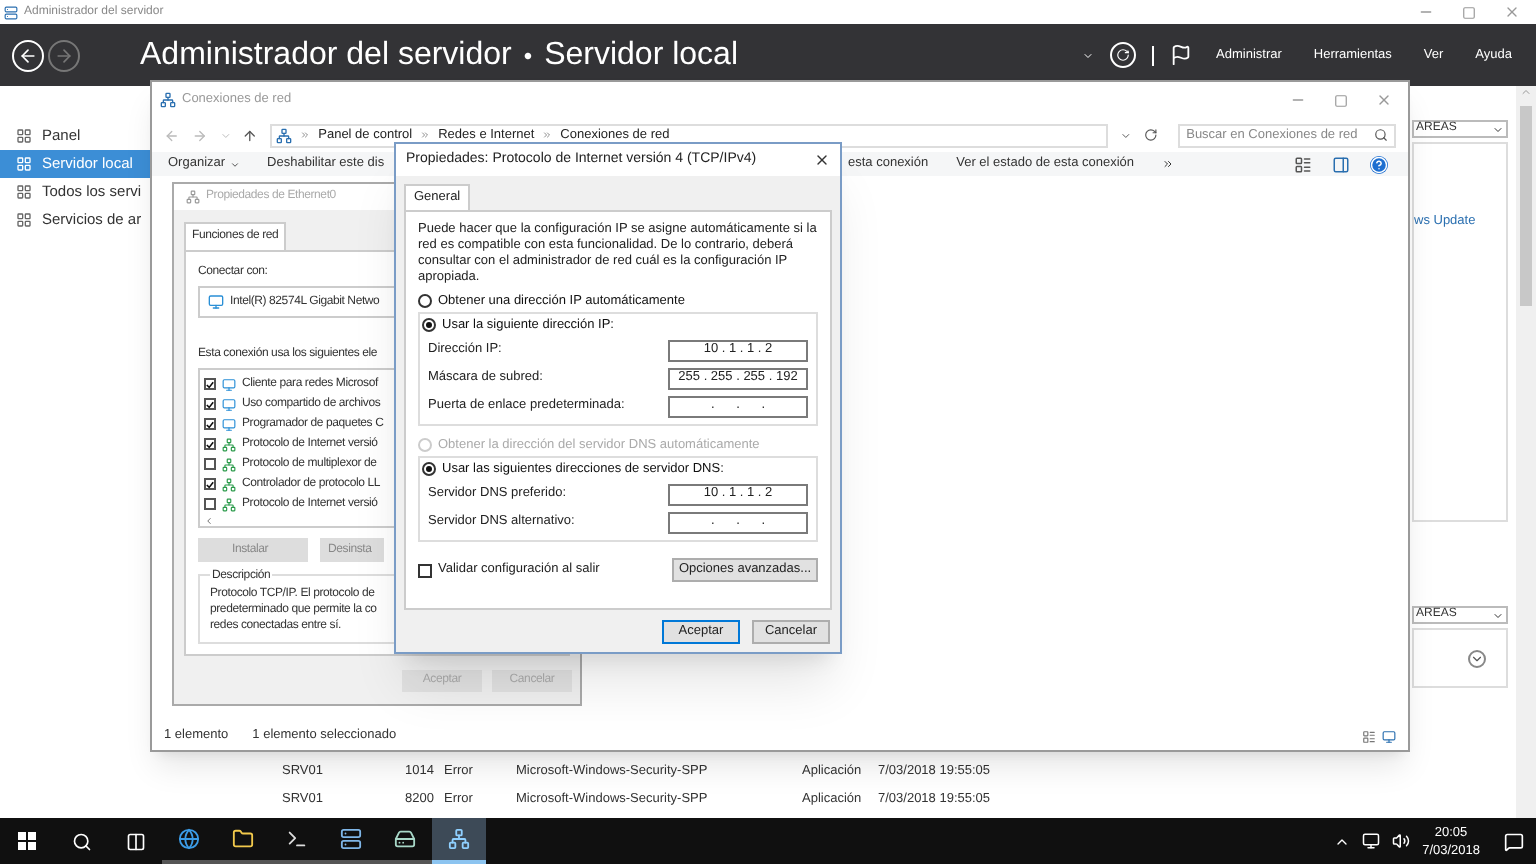 The image size is (1536, 864). I want to click on refresh-icon, so click(1151, 135).